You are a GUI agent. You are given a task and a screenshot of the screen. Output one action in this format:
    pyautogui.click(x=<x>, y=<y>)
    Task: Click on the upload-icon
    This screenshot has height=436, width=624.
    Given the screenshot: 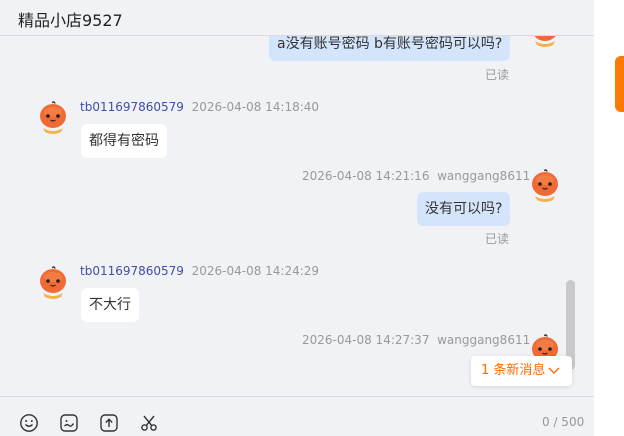 What is the action you would take?
    pyautogui.click(x=109, y=423)
    